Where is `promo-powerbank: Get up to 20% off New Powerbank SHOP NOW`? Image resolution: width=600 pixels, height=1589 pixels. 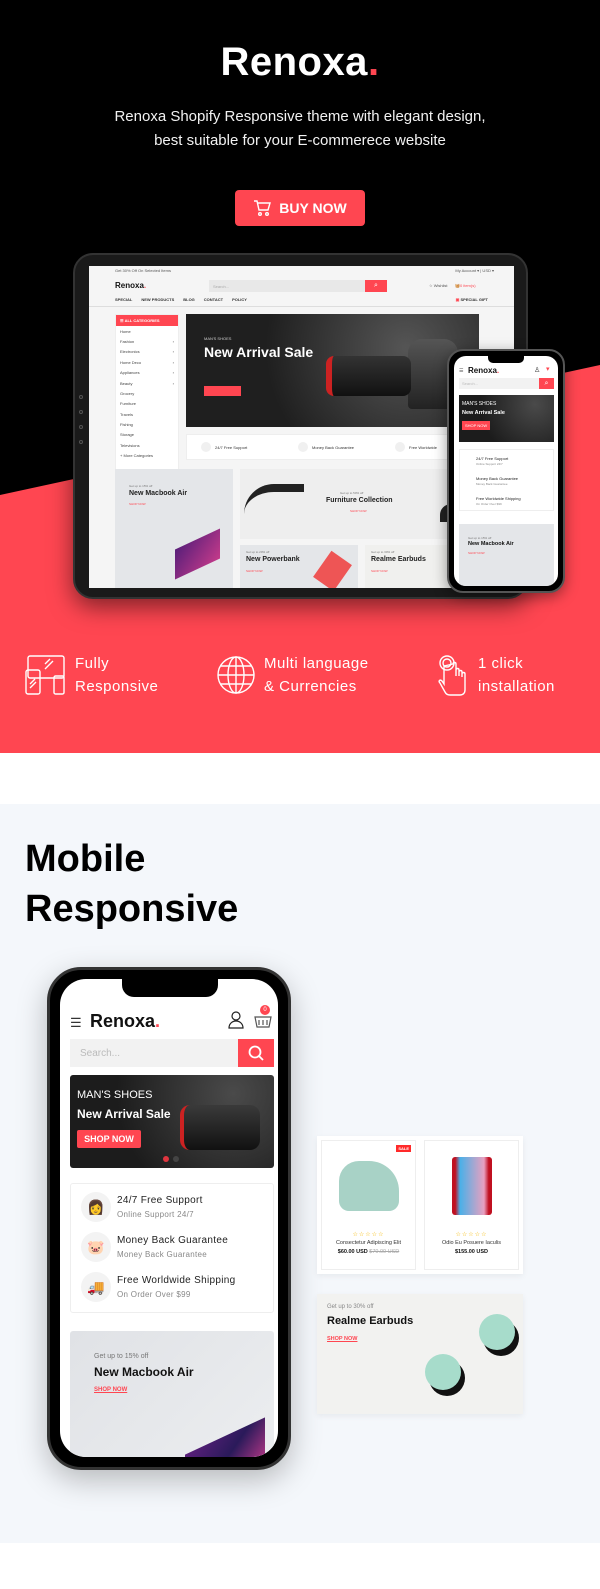
promo-powerbank: Get up to 20% off New Powerbank SHOP NOW is located at coordinates (299, 566).